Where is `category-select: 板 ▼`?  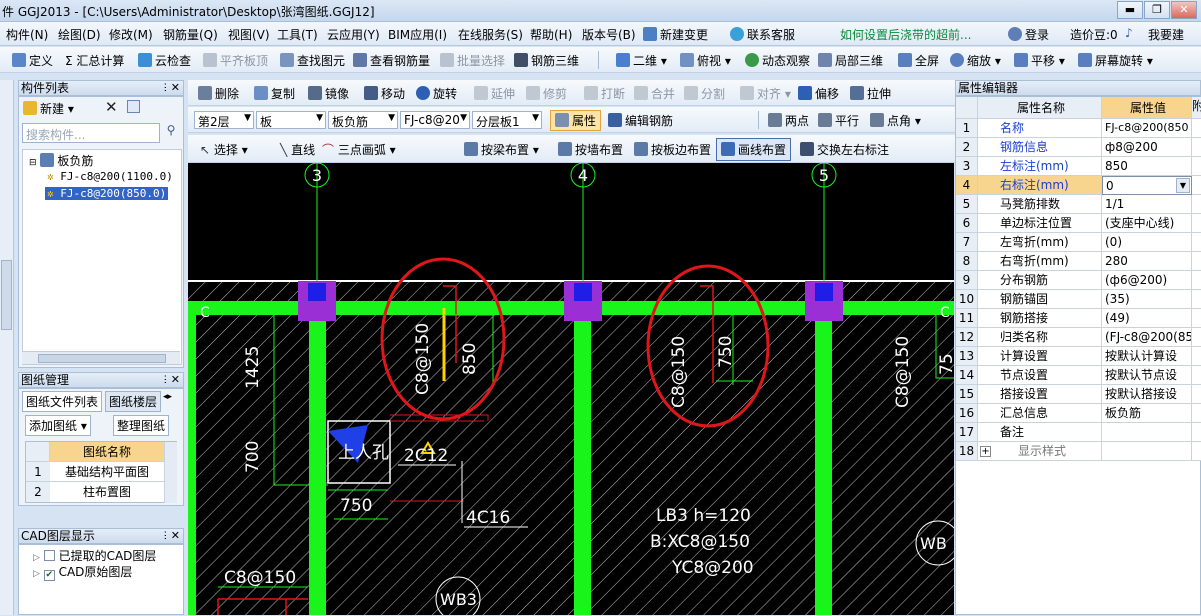
category-select: 板 ▼ is located at coordinates (291, 120).